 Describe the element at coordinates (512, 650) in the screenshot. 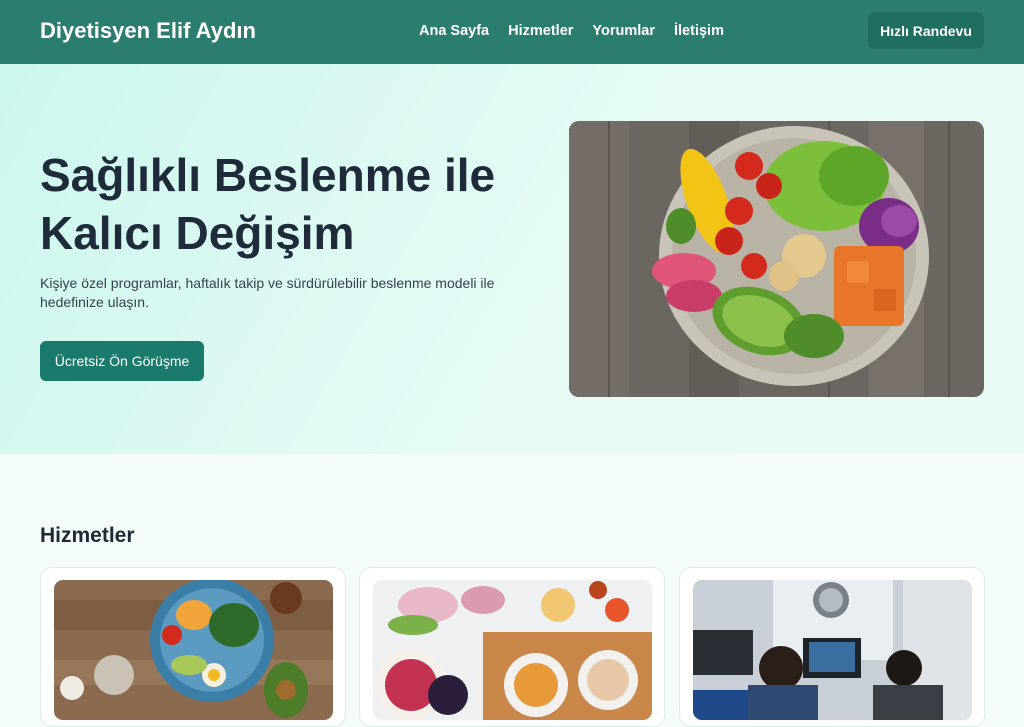

I see `service-card-2-breakfast-table-image` at that location.